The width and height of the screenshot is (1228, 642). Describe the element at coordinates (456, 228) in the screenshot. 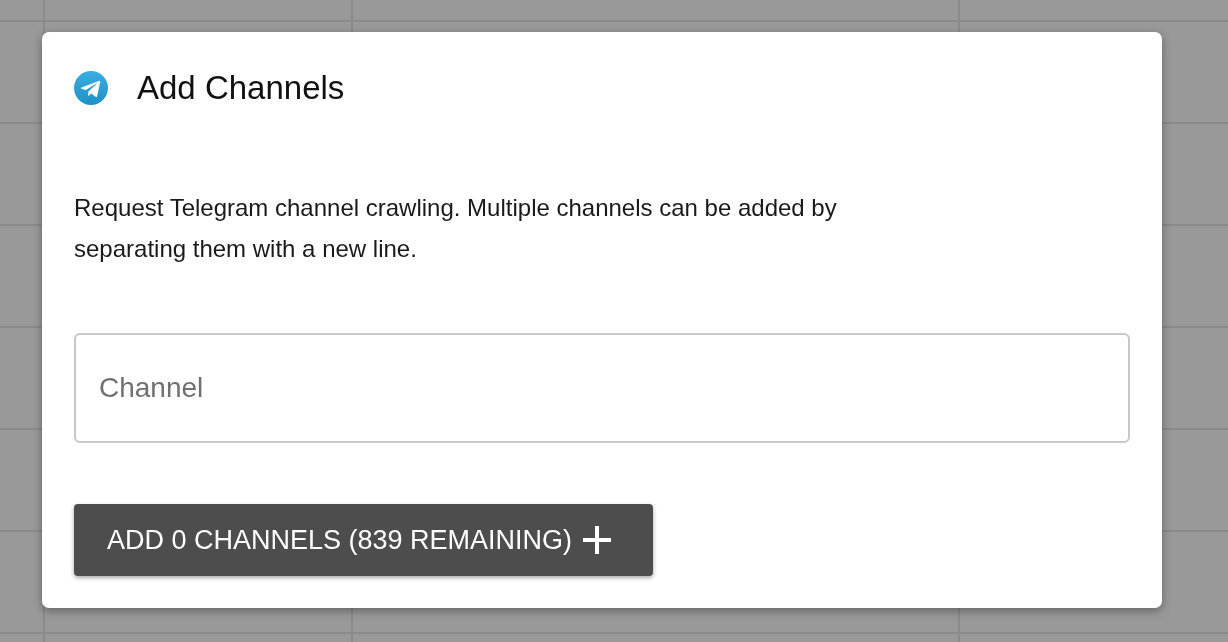

I see `dialog-description: Request Telegram channel crawling. Multiple channels can be added by separating them with a new line.` at that location.